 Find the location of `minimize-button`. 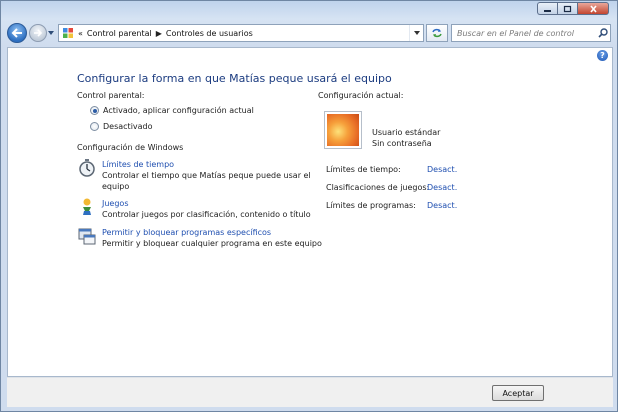

minimize-button is located at coordinates (547, 8).